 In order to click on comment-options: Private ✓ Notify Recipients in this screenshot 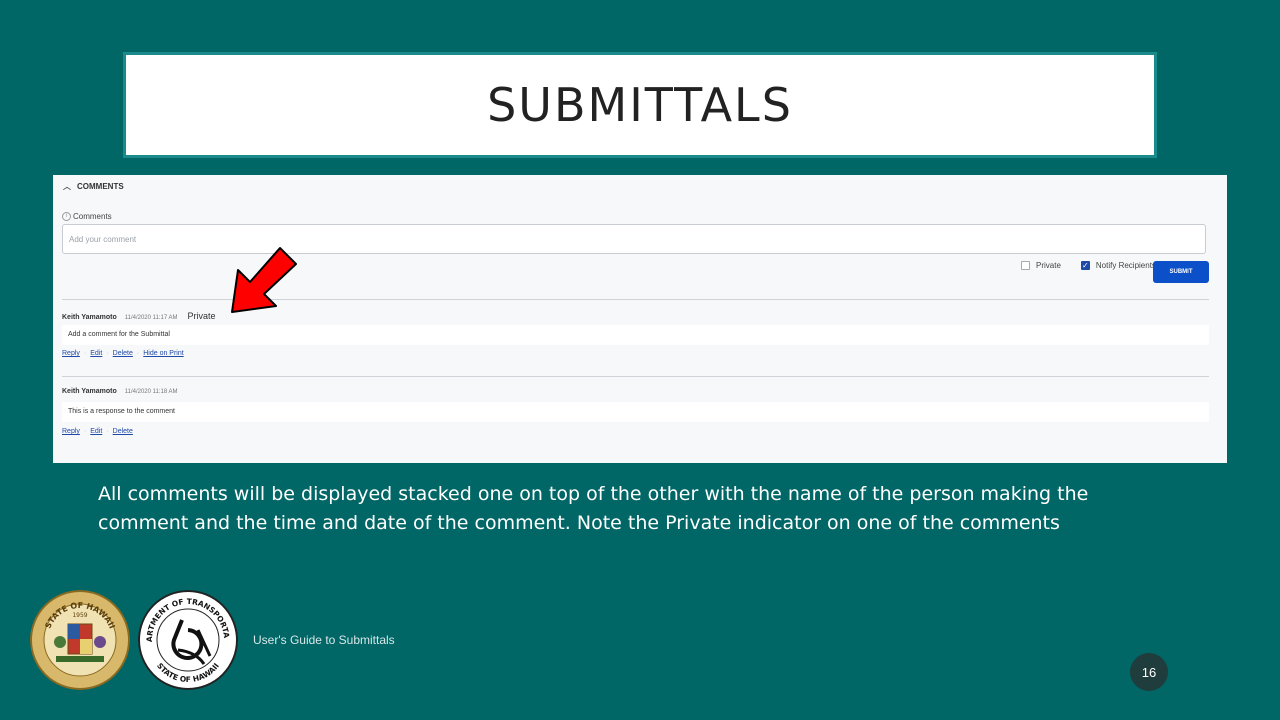, I will do `click(1088, 265)`.